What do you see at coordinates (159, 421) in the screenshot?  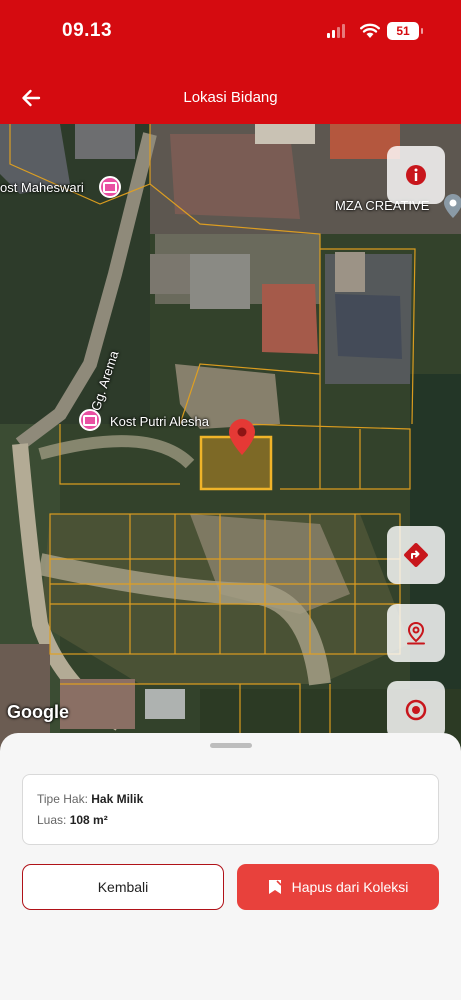 I see `poi-label-kost-putri-alesha: Kost Putri Alesha` at bounding box center [159, 421].